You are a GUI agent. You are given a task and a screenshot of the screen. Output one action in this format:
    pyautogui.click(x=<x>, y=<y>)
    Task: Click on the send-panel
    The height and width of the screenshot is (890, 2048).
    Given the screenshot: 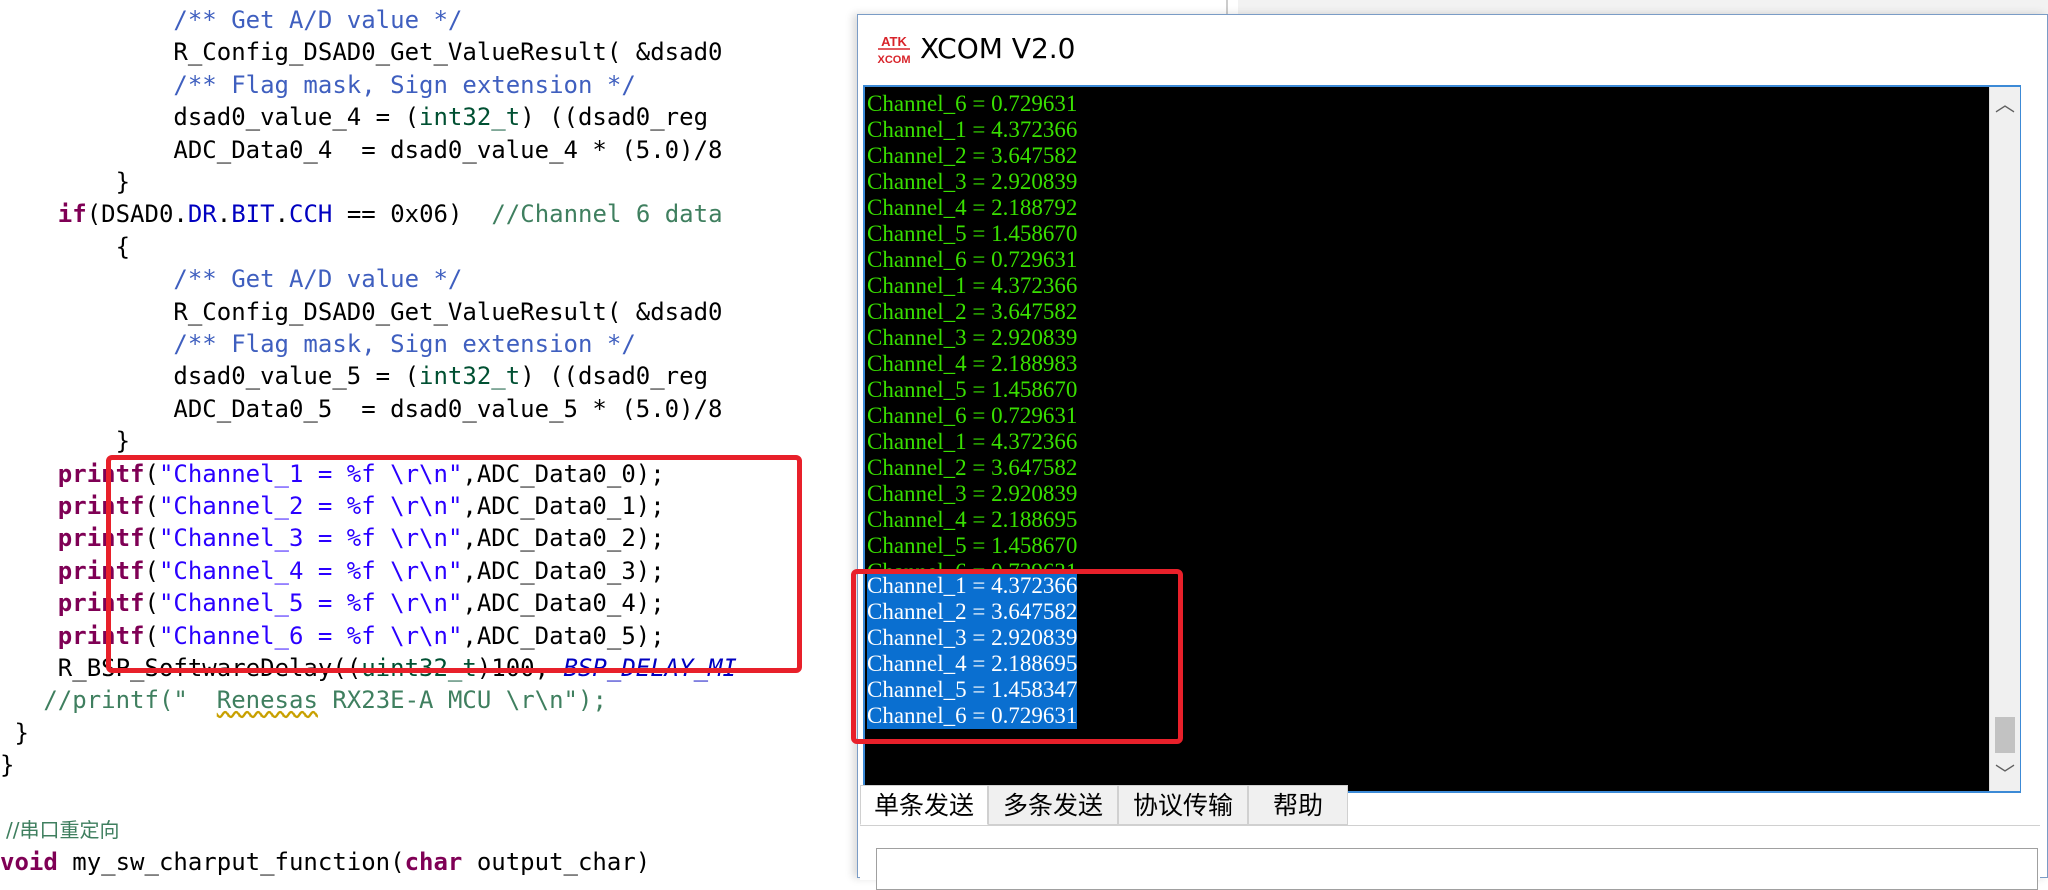 What is the action you would take?
    pyautogui.click(x=1450, y=857)
    